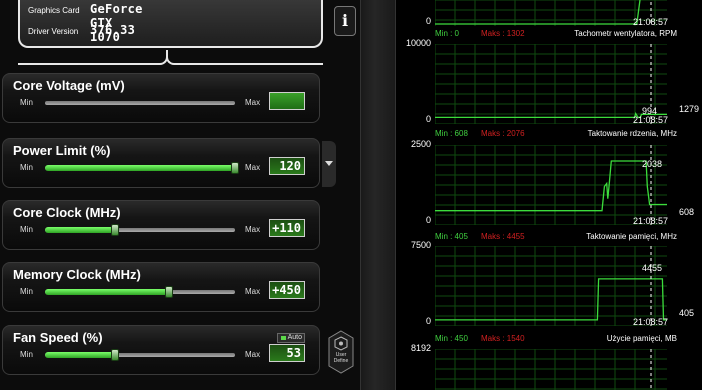  Describe the element at coordinates (287, 166) in the screenshot. I see `power-limit-value-field: 120` at that location.